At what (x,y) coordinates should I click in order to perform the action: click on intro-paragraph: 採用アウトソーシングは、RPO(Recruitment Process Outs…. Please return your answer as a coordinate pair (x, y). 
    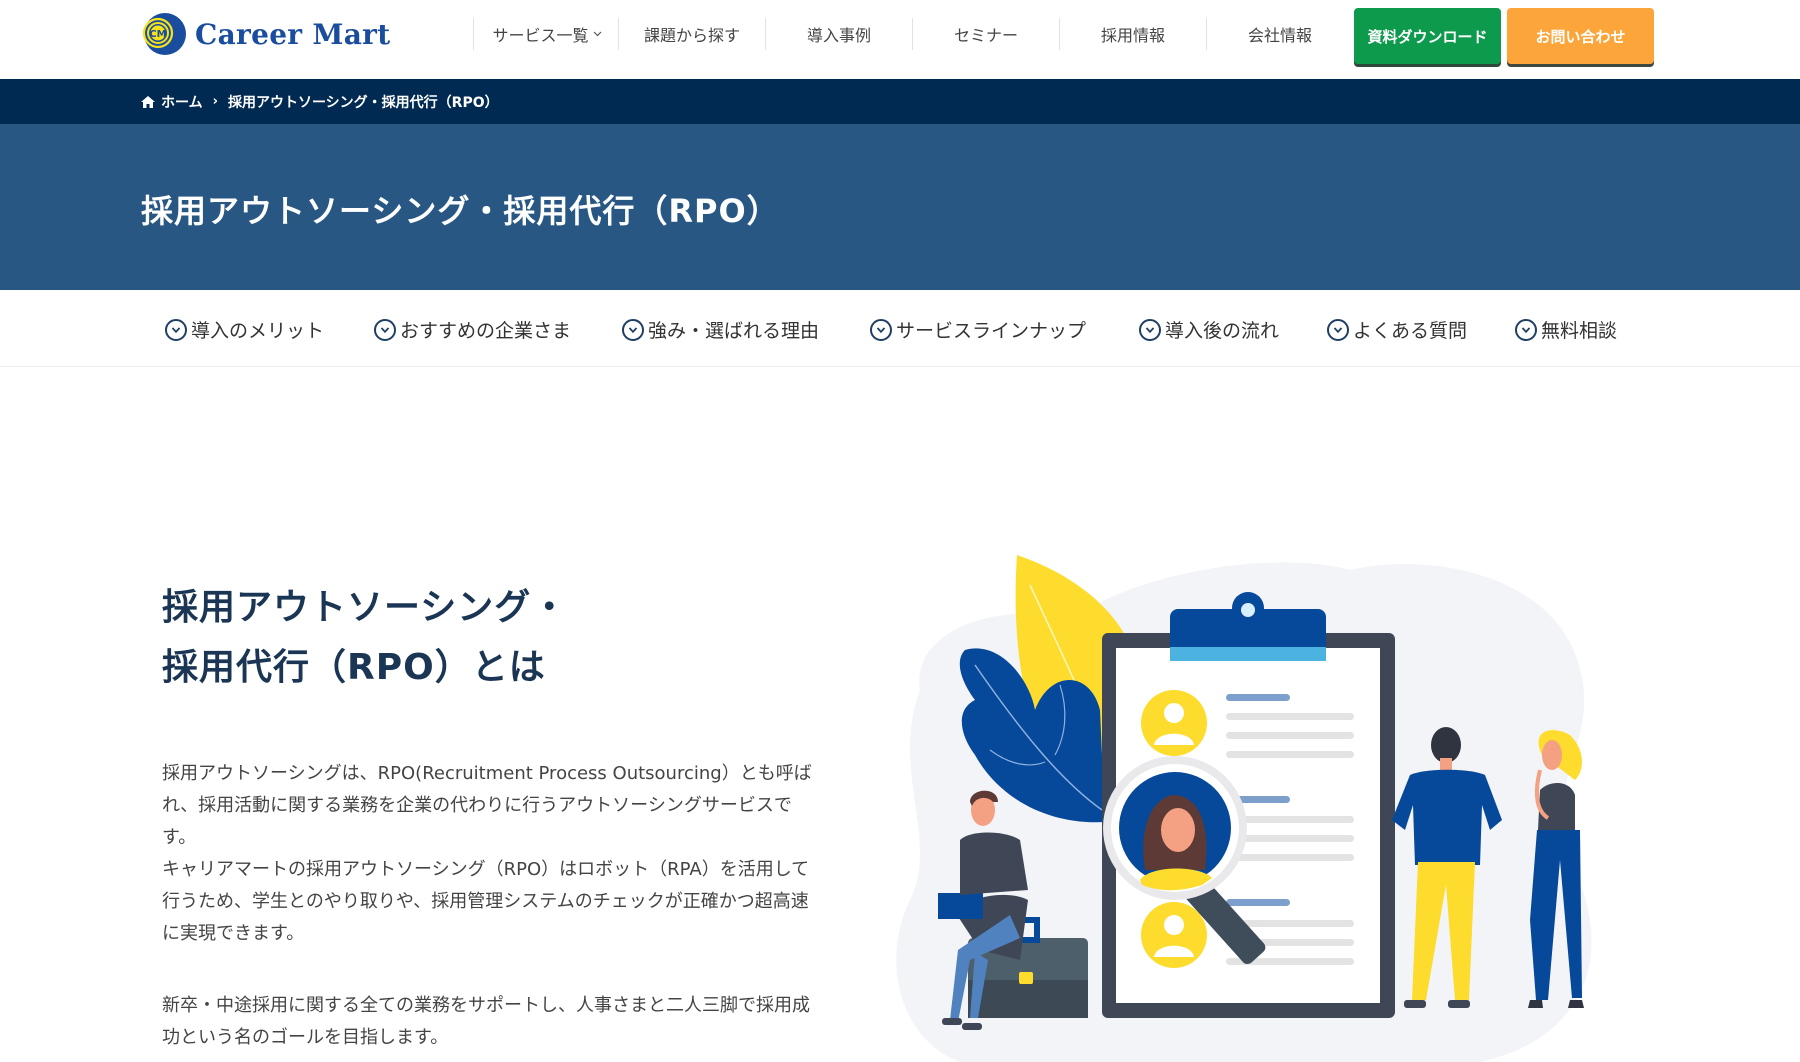
    Looking at the image, I should click on (487, 853).